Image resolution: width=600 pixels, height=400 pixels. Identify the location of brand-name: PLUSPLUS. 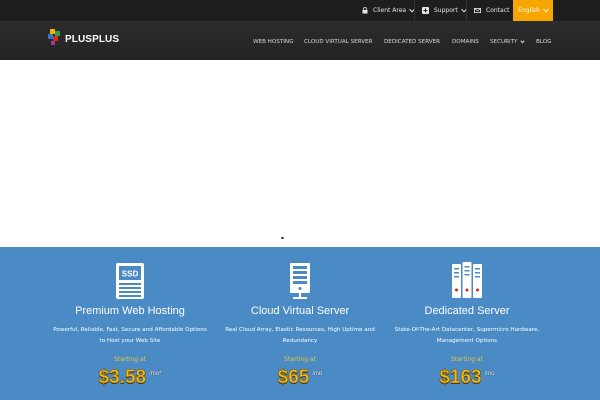
(92, 39).